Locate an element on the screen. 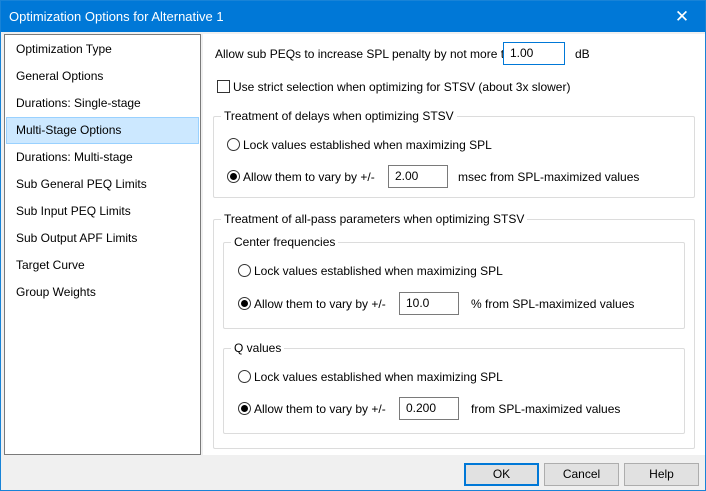 This screenshot has height=491, width=706. delays-vary-suffix: msec from SPL-maximized values is located at coordinates (549, 177).